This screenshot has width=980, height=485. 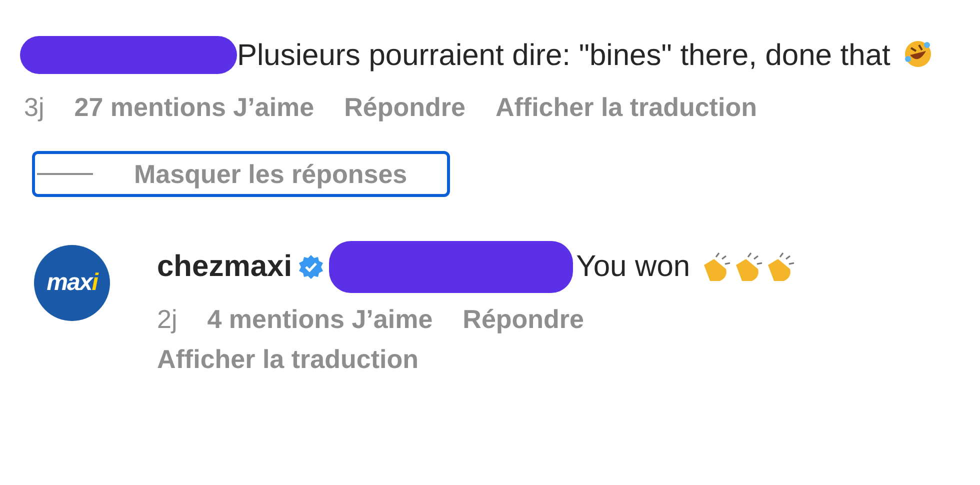 What do you see at coordinates (224, 267) in the screenshot?
I see `username: chezmaxi` at bounding box center [224, 267].